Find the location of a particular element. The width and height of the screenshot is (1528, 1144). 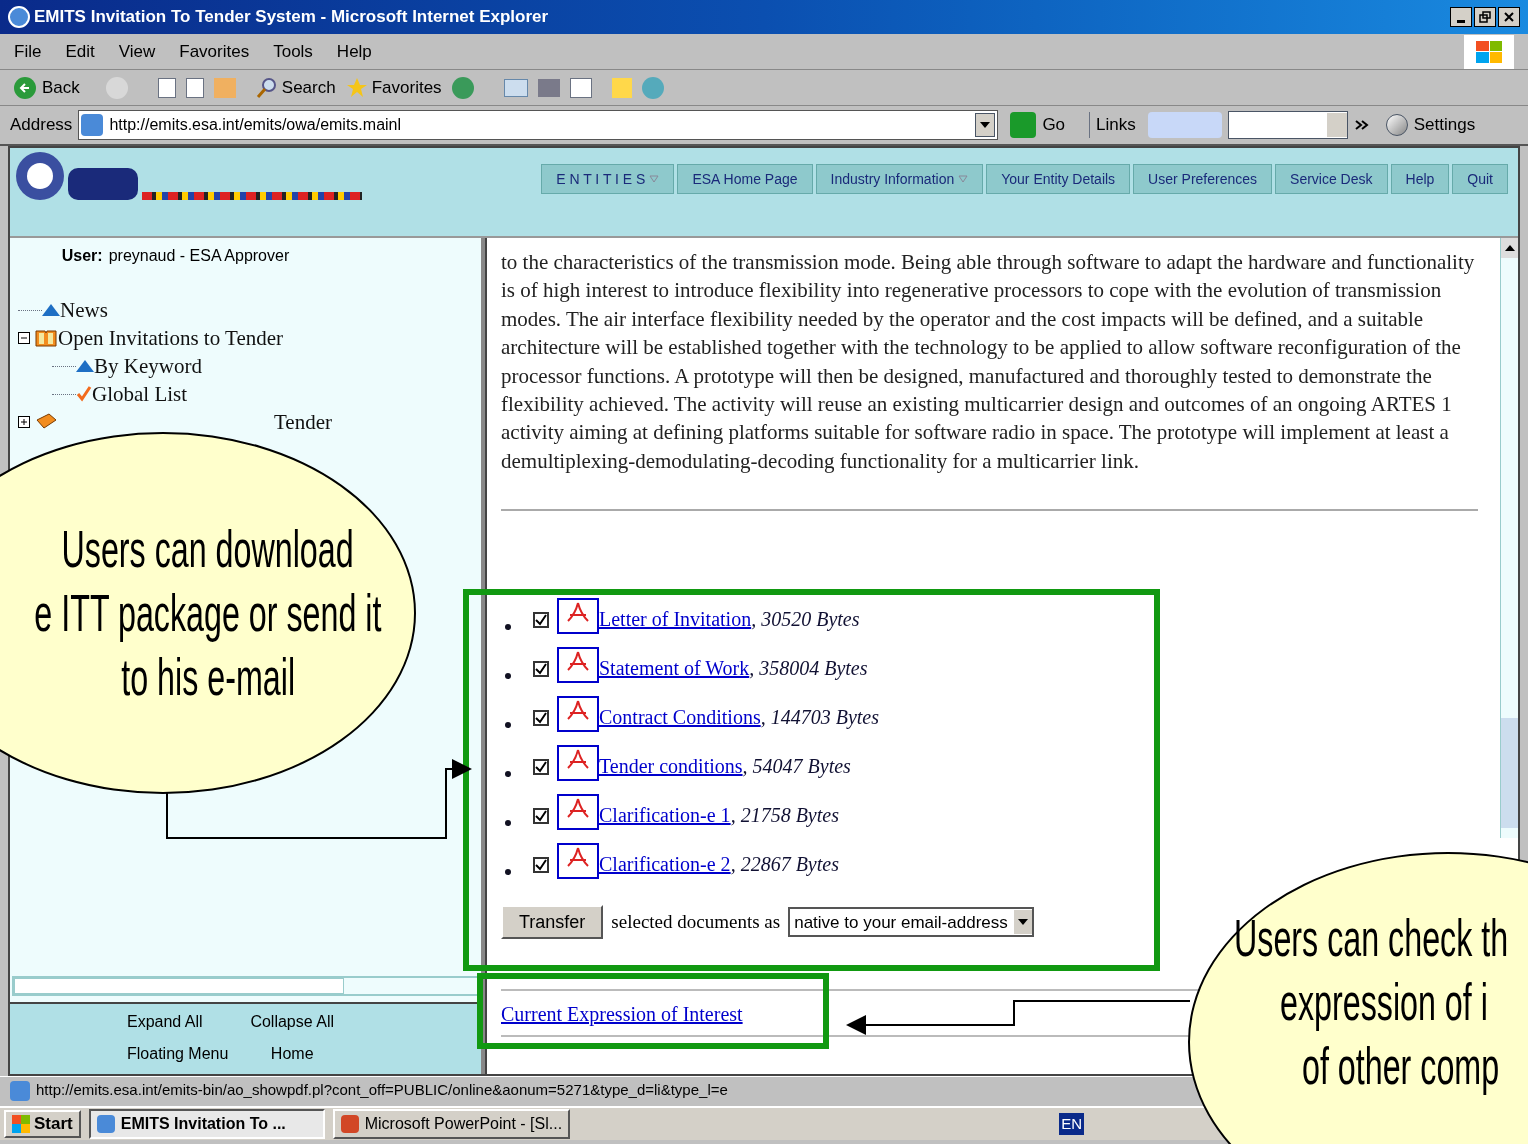

address-url: http://emits.esa.int/emits/owa/emits.mainl is located at coordinates (255, 125).